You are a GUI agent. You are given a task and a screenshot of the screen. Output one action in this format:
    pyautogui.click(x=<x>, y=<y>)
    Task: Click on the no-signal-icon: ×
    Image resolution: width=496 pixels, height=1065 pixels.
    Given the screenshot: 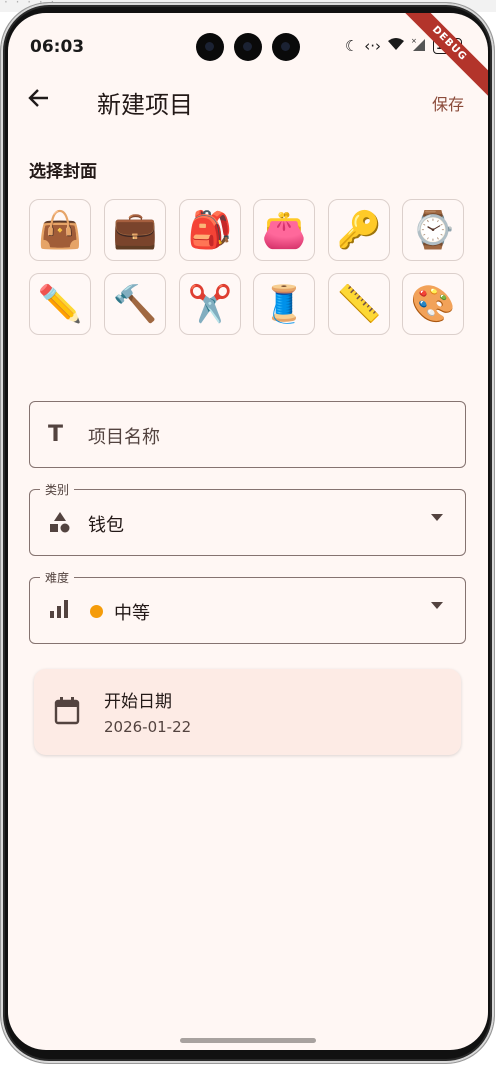 What is the action you would take?
    pyautogui.click(x=419, y=46)
    